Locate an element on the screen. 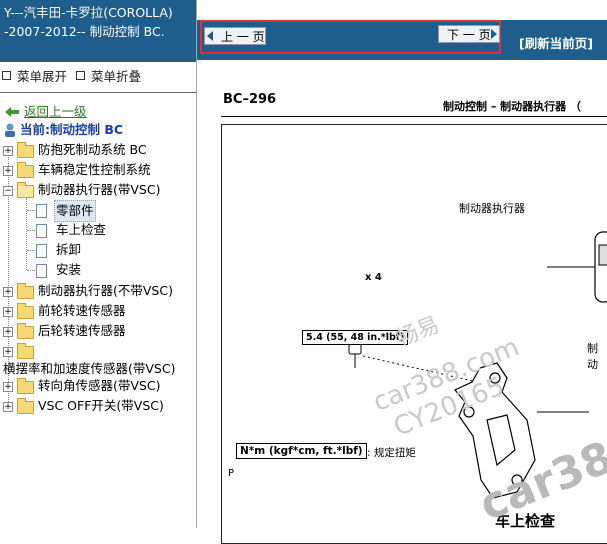  next-page-button: 下 一 页 is located at coordinates (469, 34).